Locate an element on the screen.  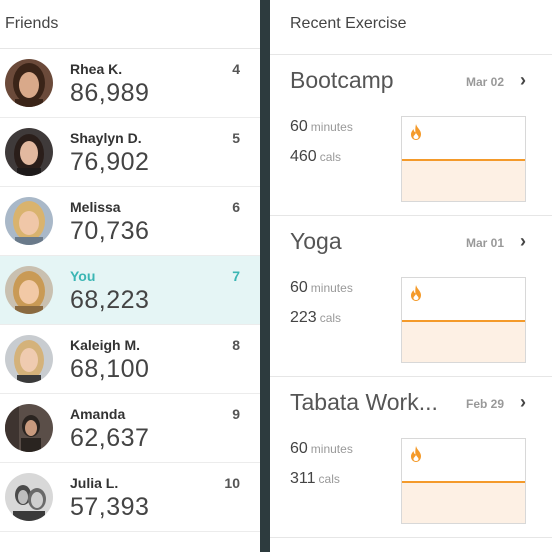
friend-row: Rhea K. 86,989 4 is located at coordinates (130, 83).